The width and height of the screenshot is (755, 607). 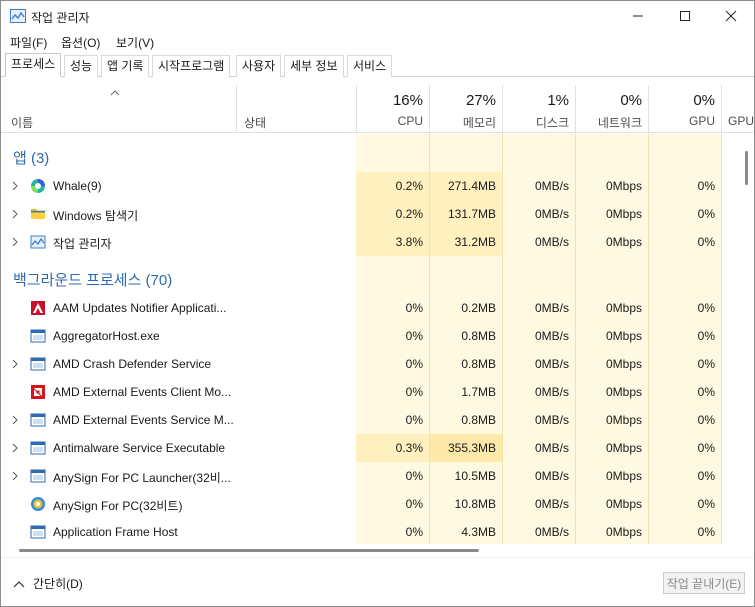 I want to click on amd-icon, so click(x=38, y=392).